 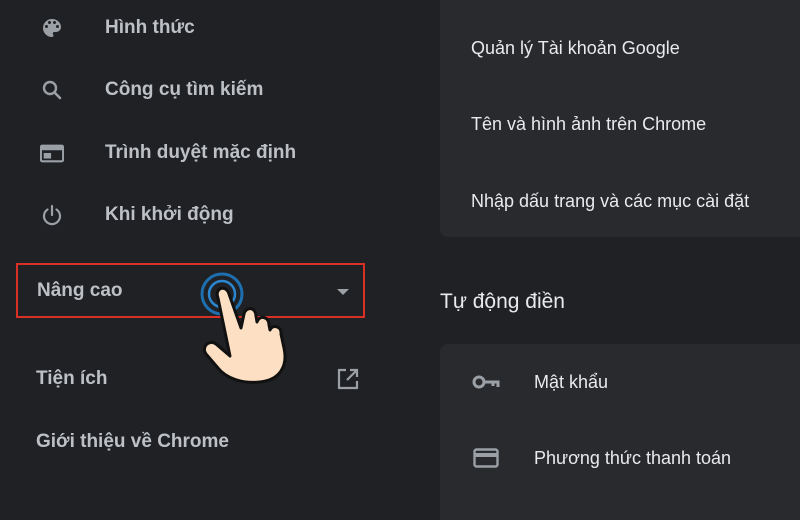 I want to click on sidebar-item-label: Hình thức, so click(x=150, y=27).